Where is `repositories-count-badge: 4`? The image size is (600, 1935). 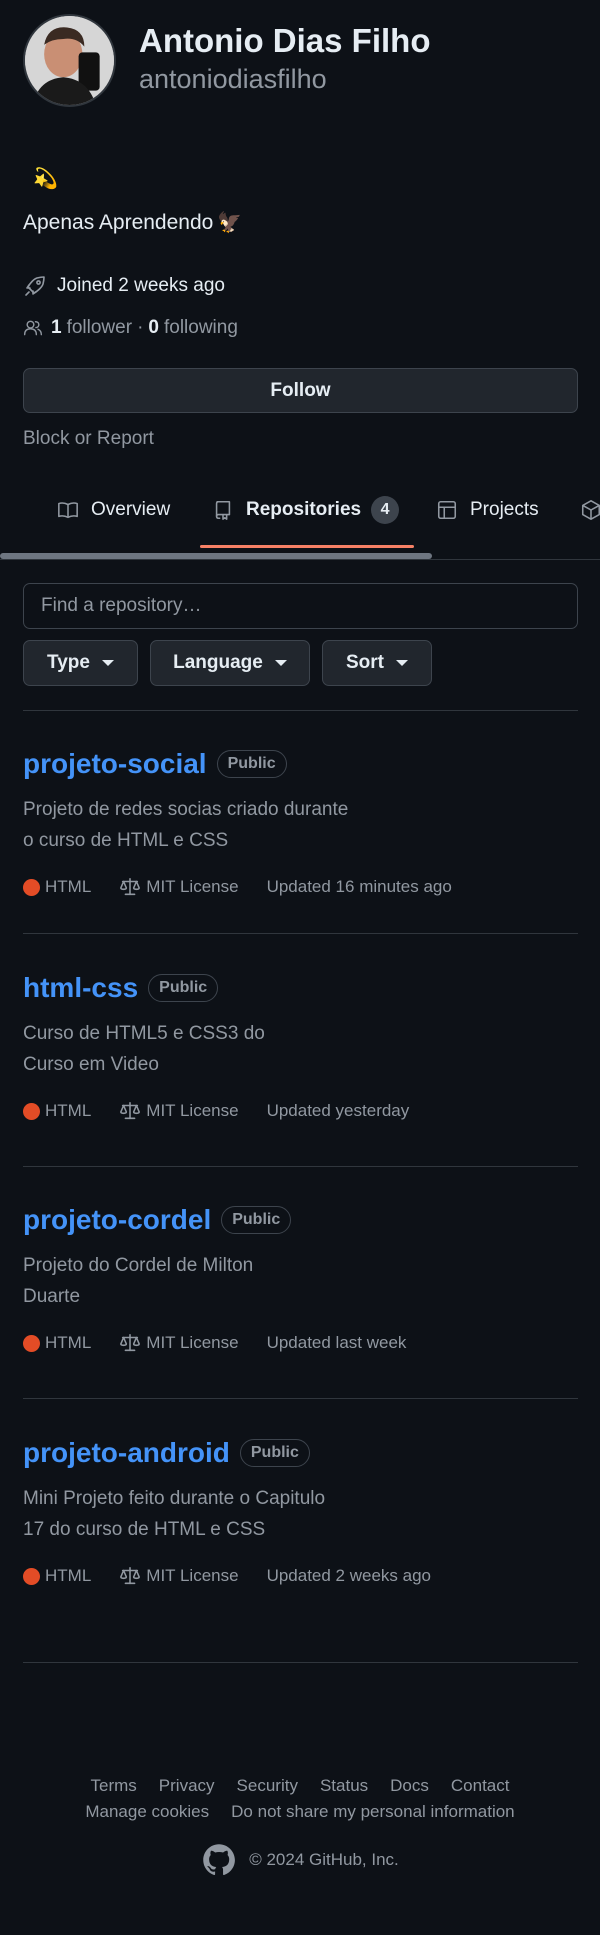 repositories-count-badge: 4 is located at coordinates (385, 510).